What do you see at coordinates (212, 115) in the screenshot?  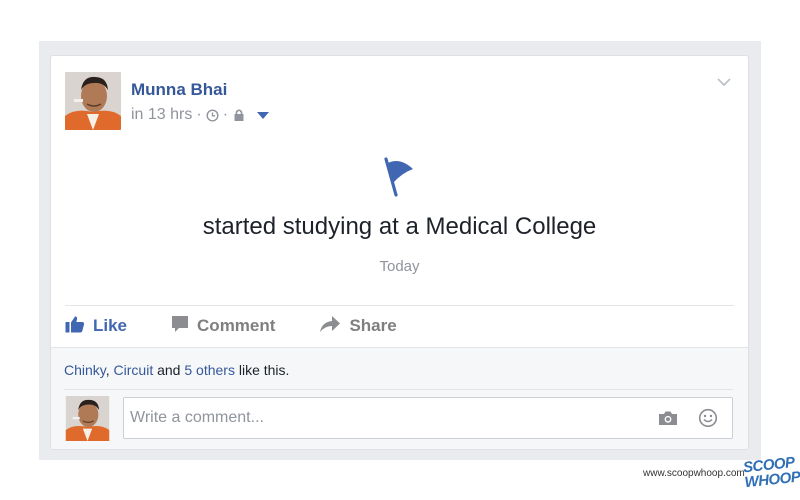 I see `clock-icon` at bounding box center [212, 115].